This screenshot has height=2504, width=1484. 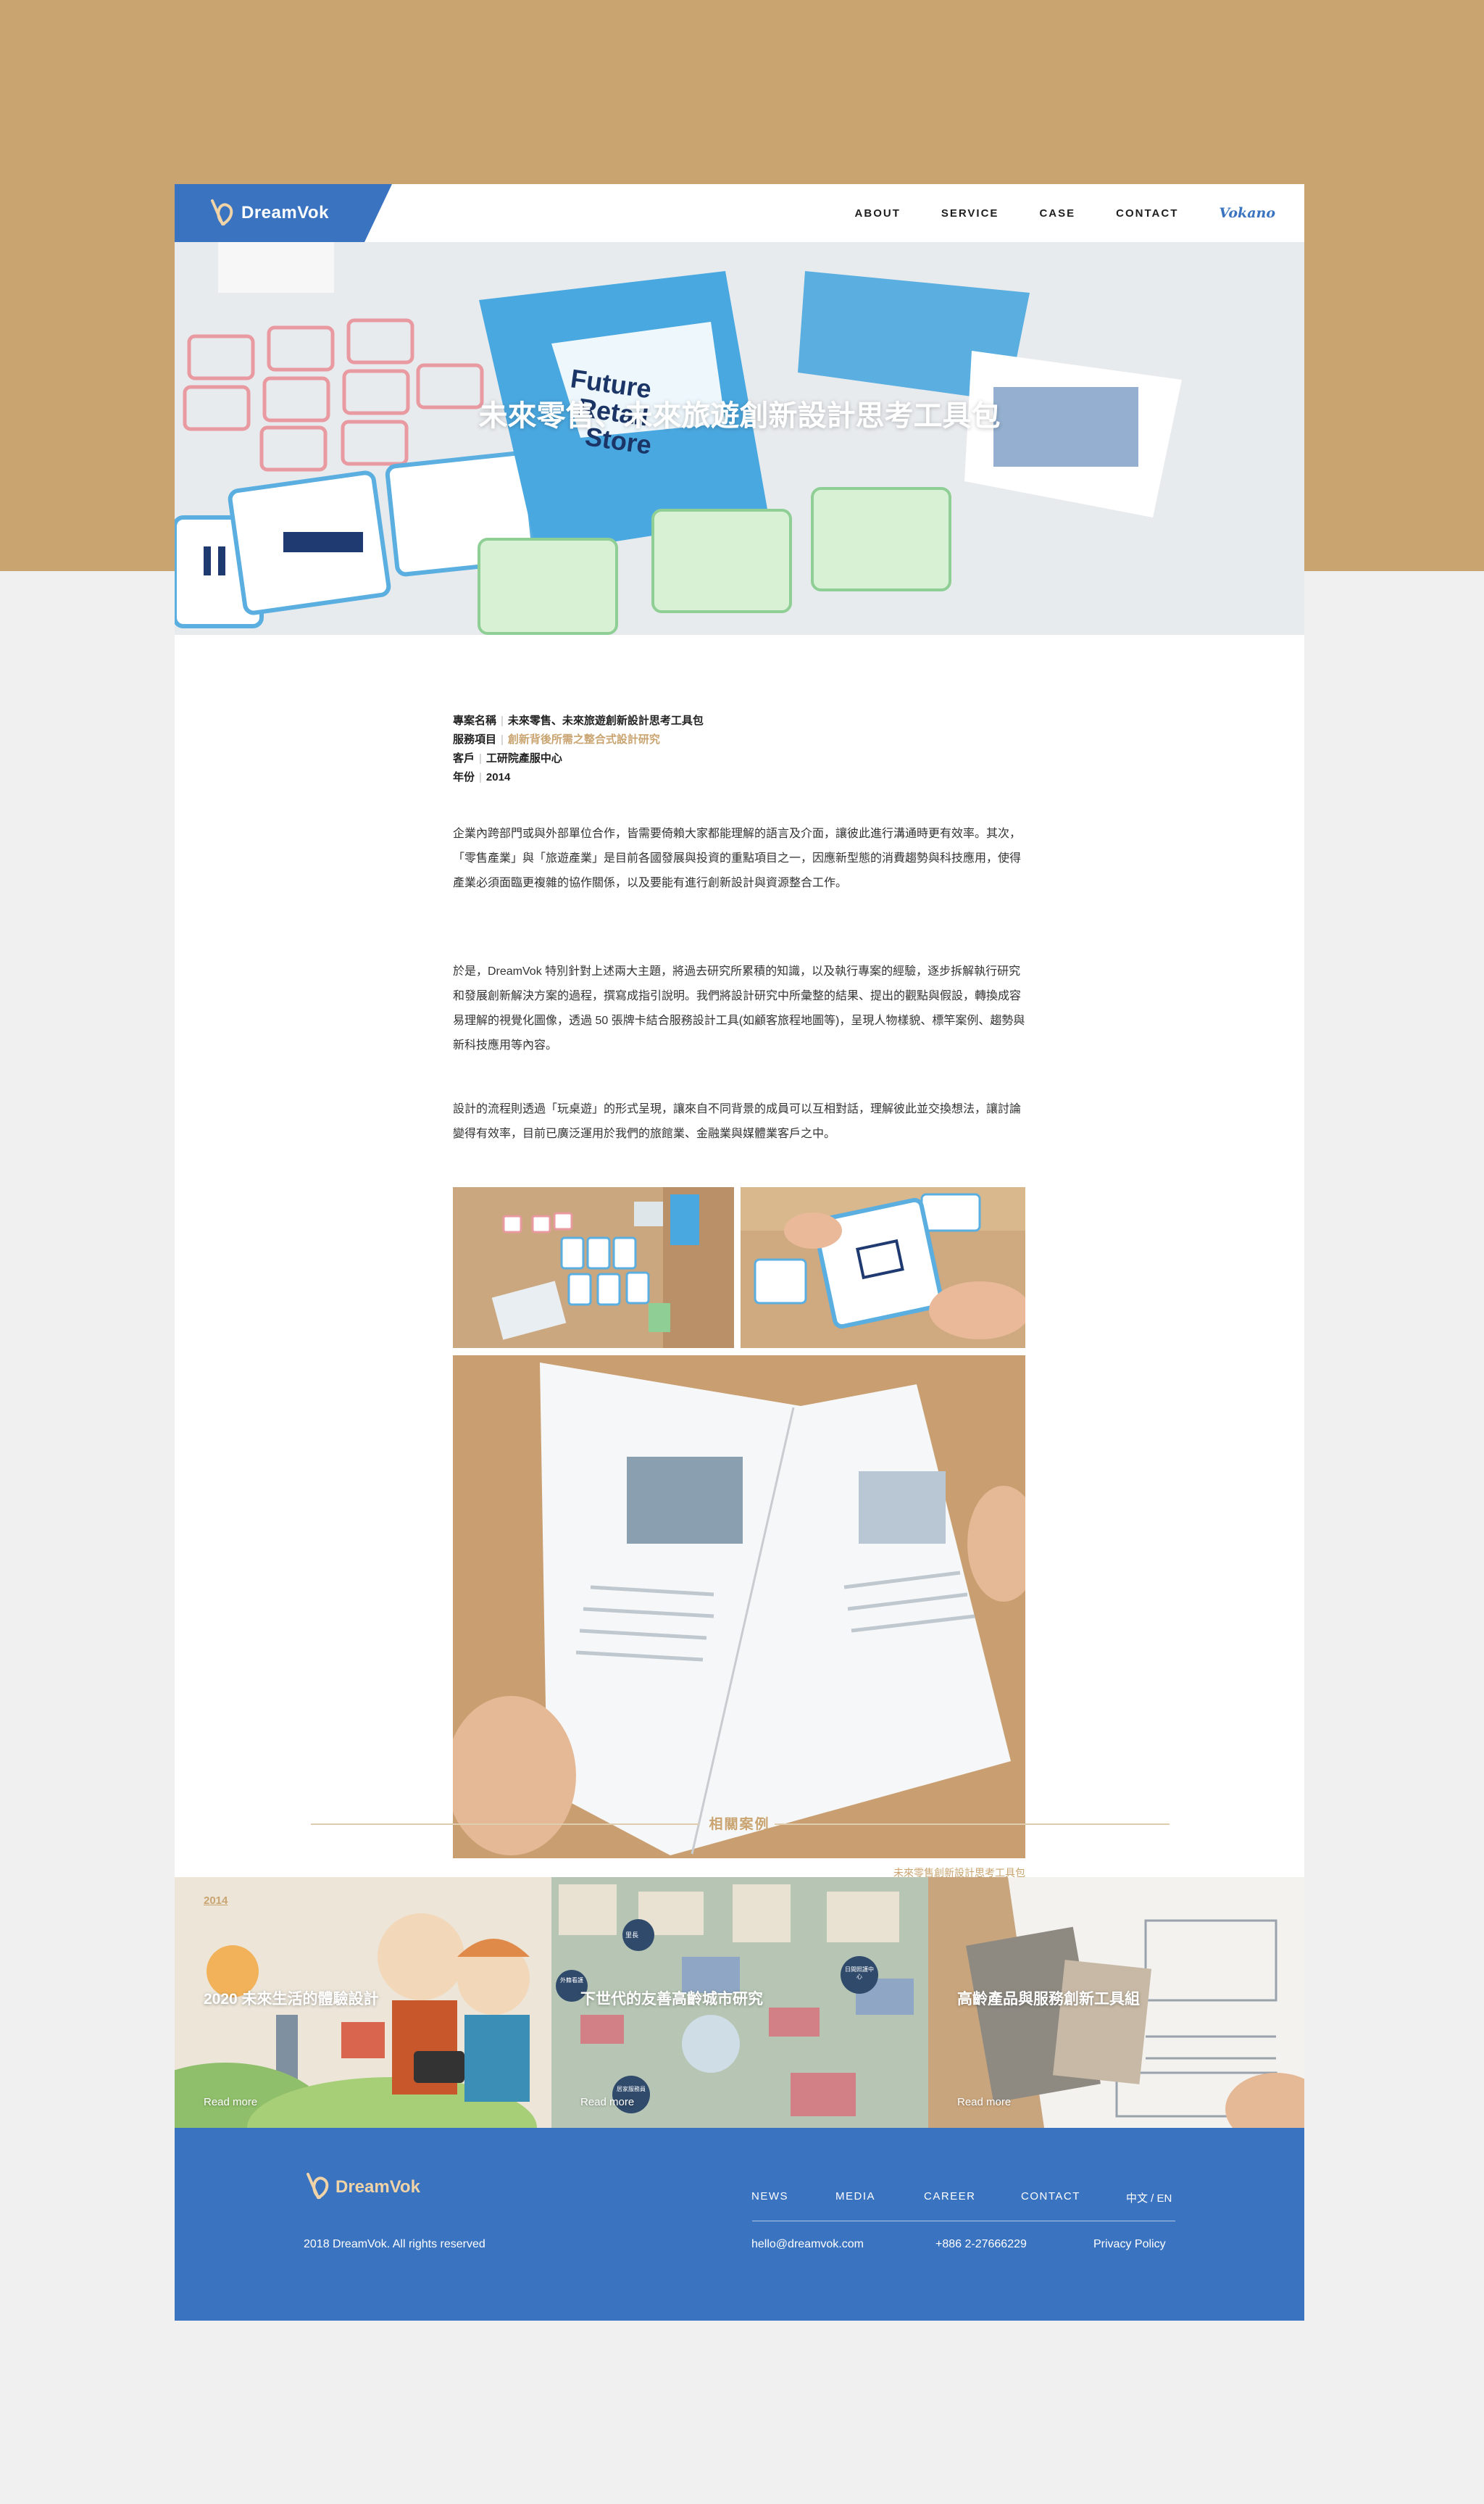 I want to click on nav-contact: CONTACT, so click(x=1147, y=213).